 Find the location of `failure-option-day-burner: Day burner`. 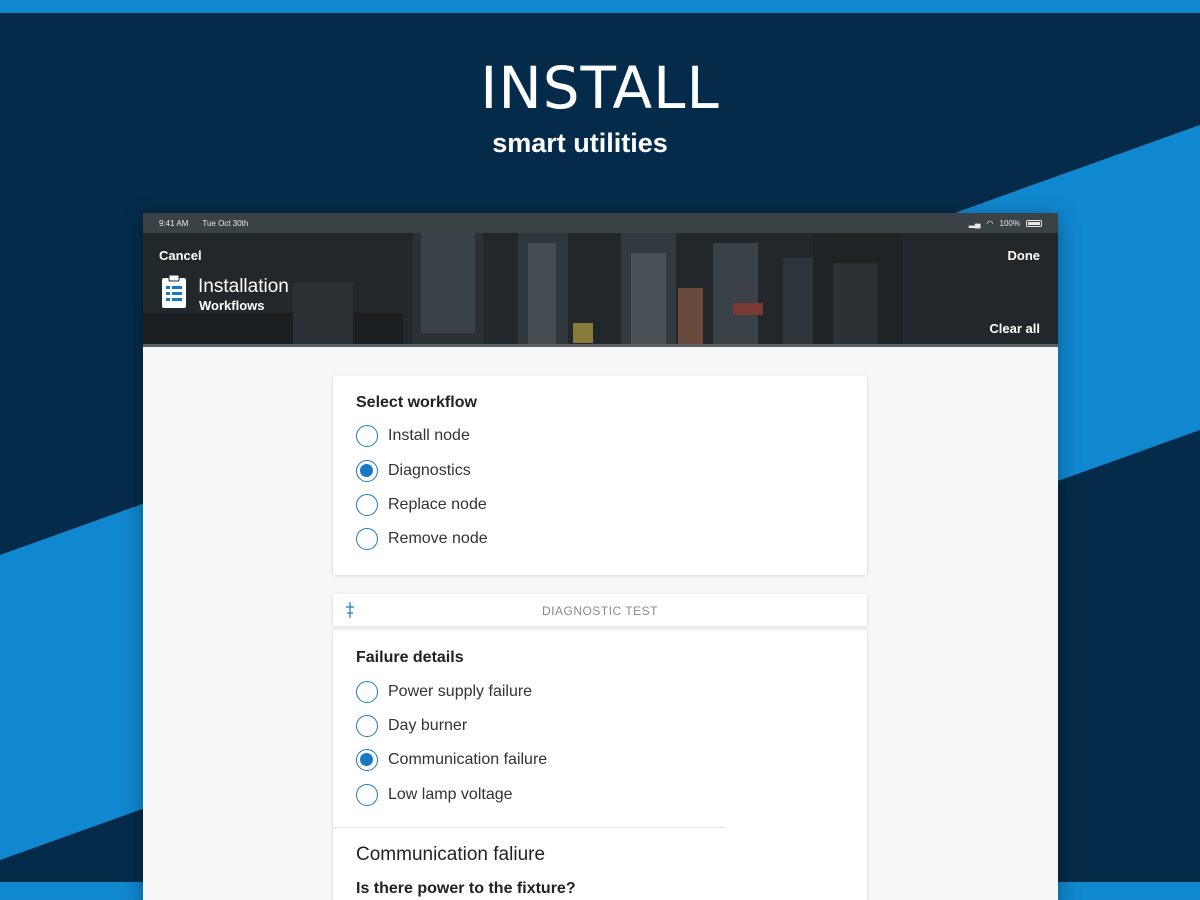

failure-option-day-burner: Day burner is located at coordinates (411, 726).